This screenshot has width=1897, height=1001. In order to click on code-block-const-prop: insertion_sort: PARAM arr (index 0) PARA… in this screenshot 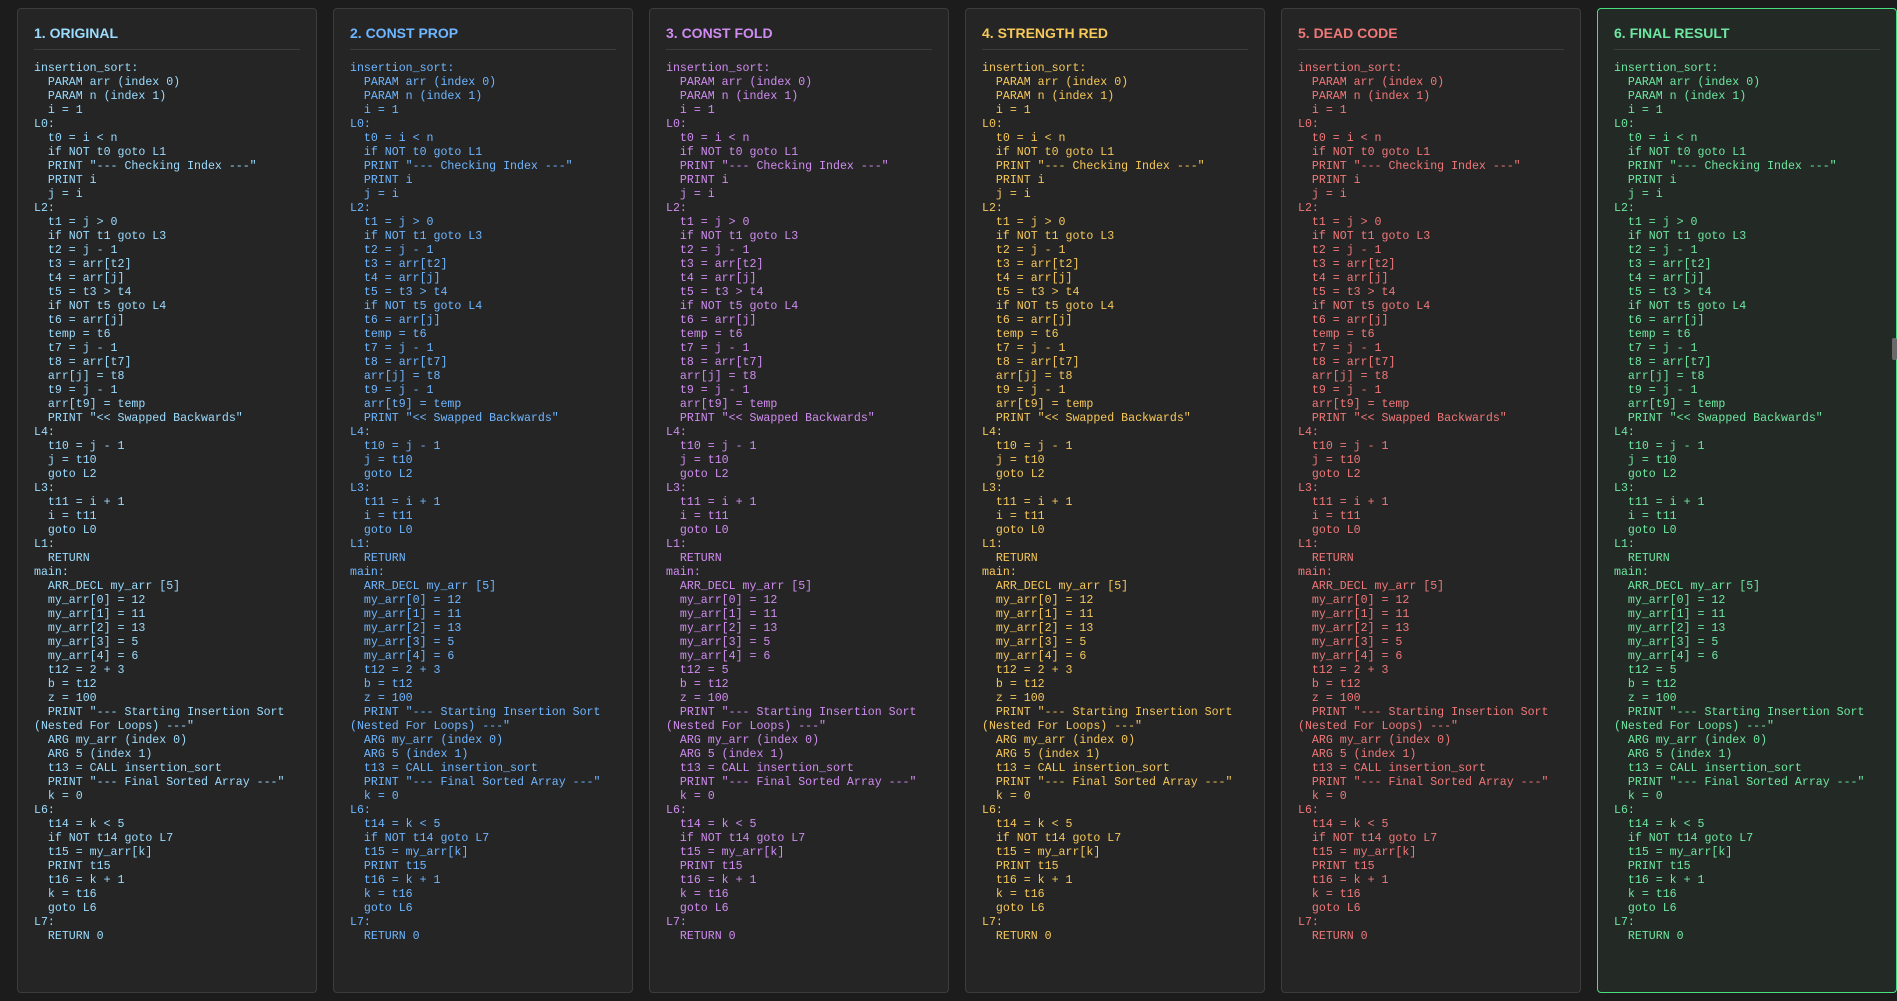, I will do `click(475, 502)`.